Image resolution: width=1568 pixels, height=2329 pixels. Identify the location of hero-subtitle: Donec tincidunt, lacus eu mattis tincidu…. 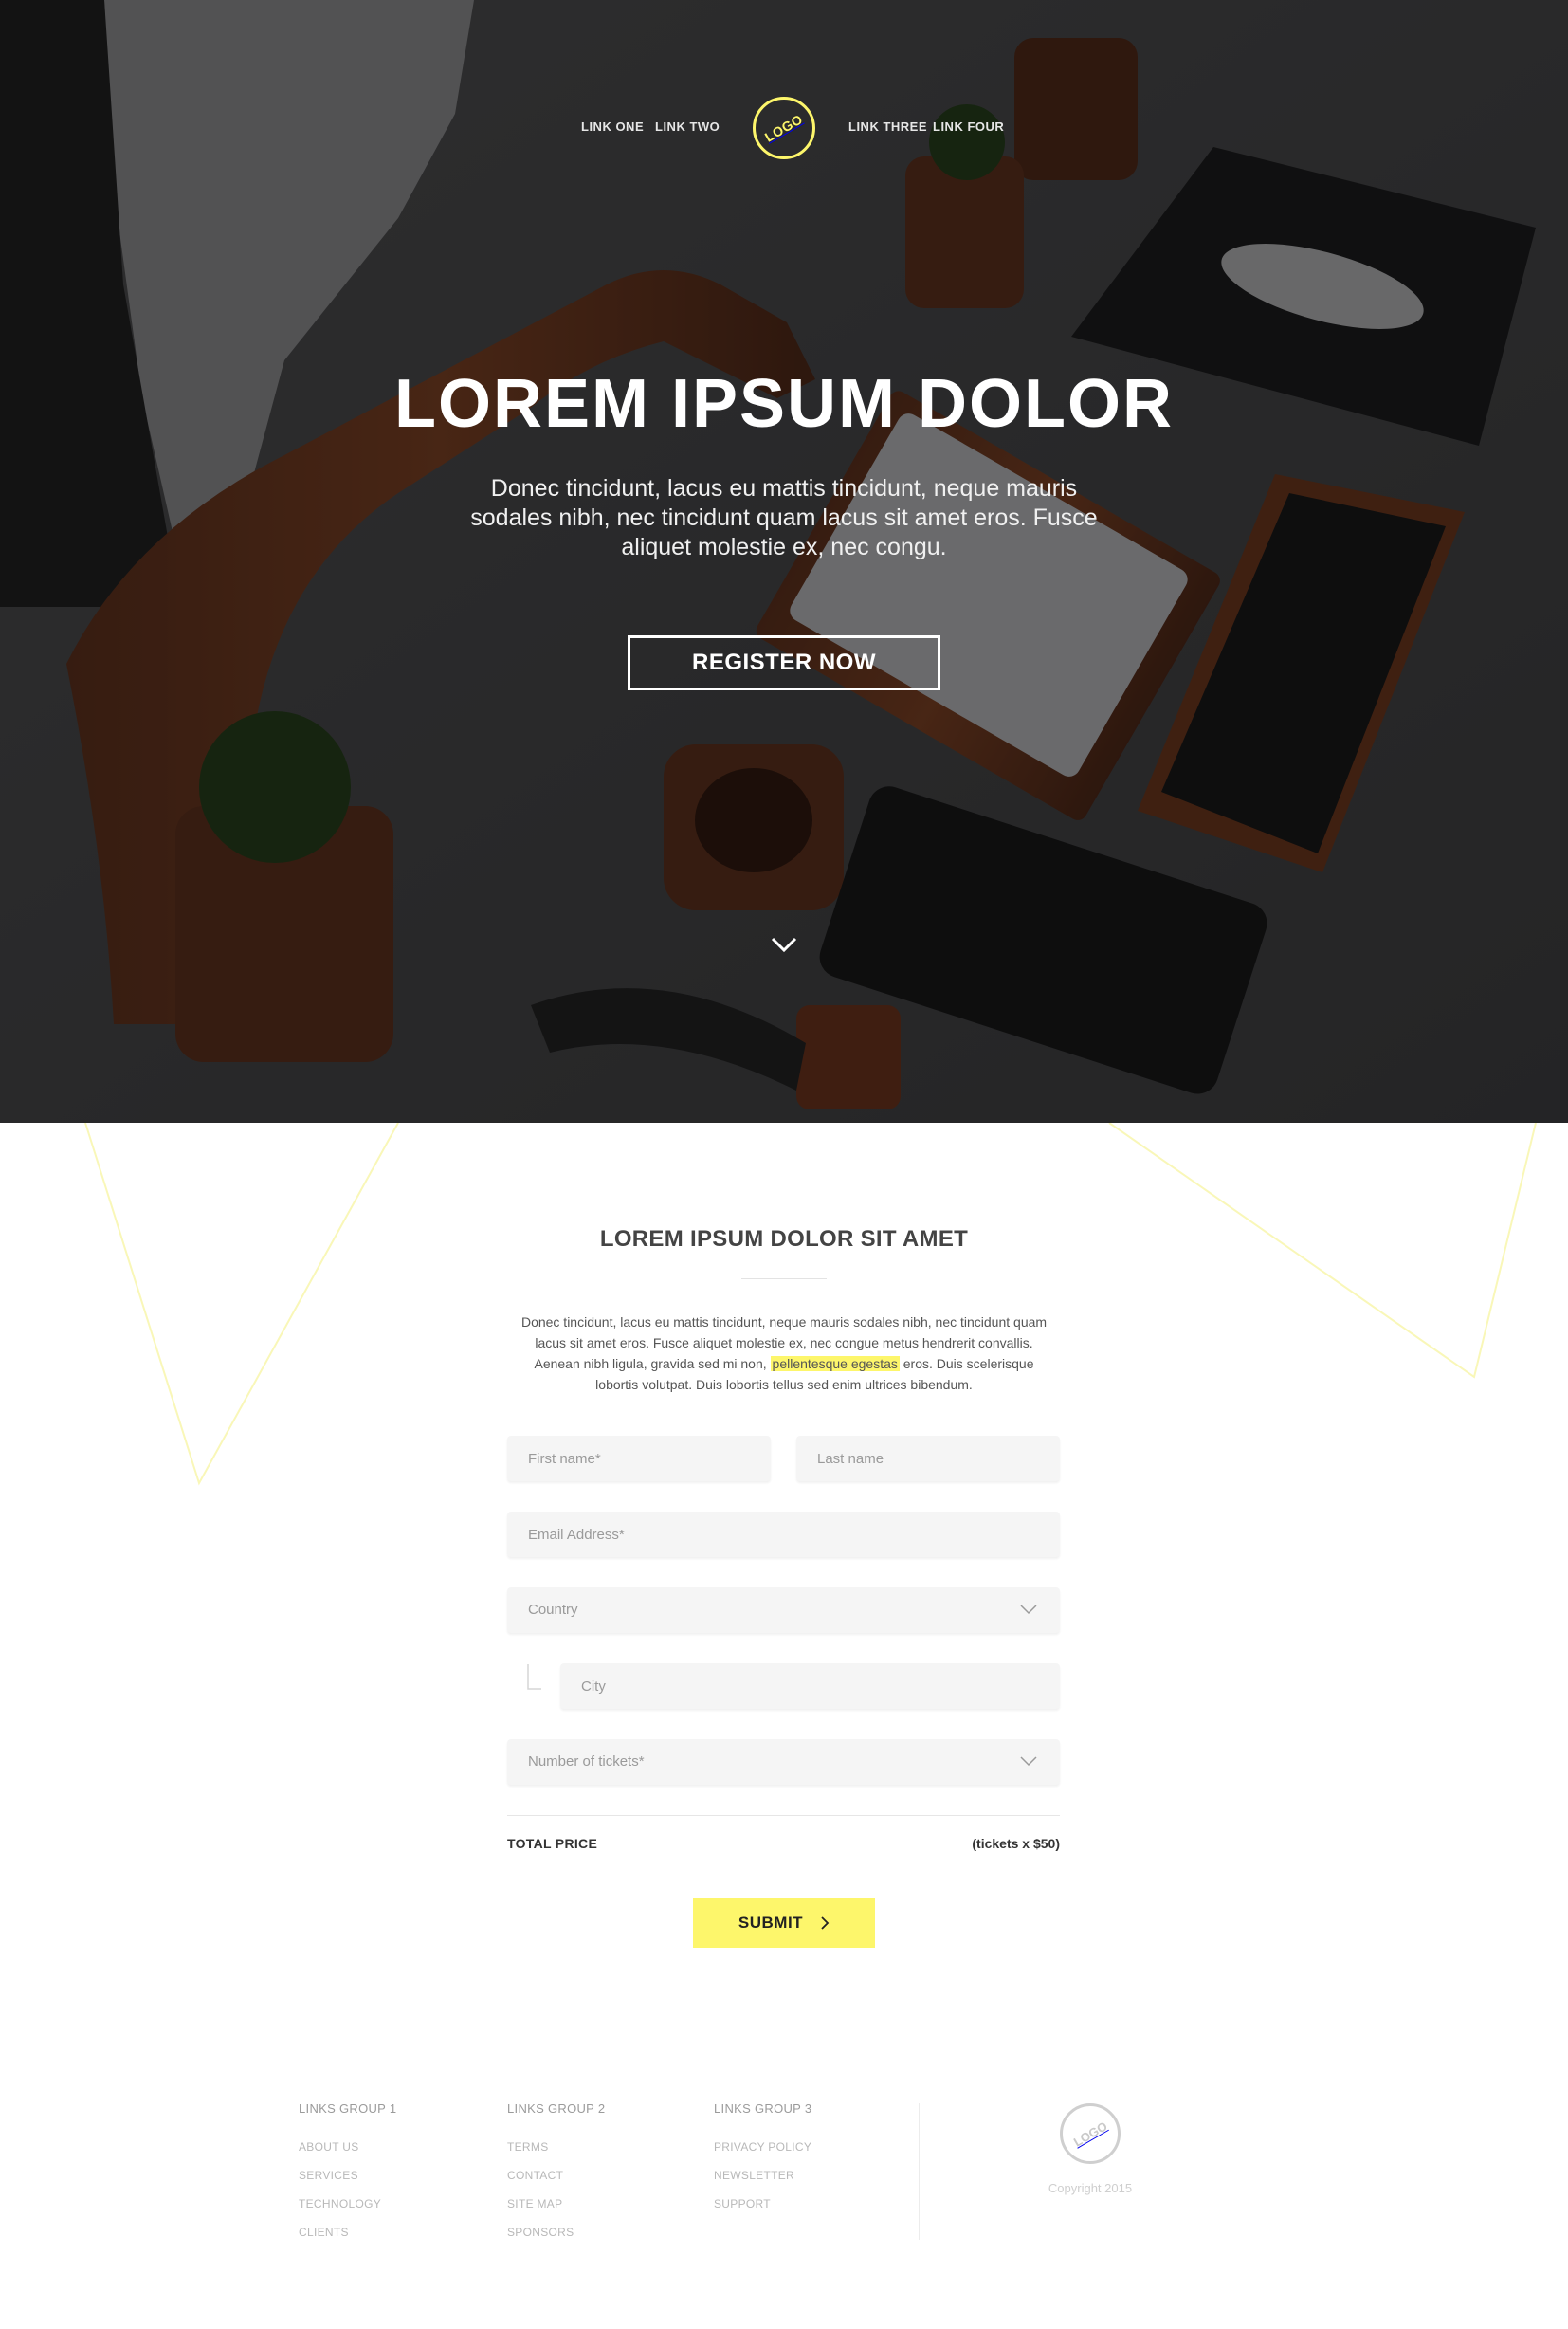
(784, 517).